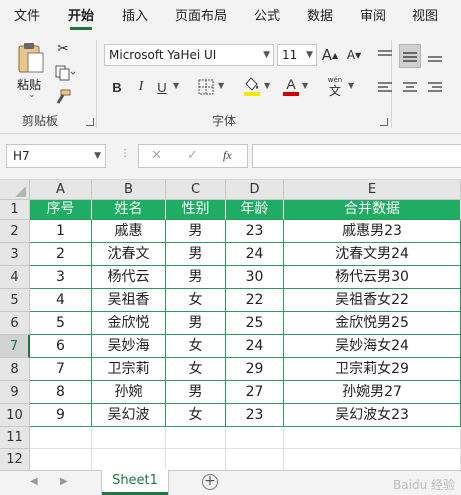 The height and width of the screenshot is (495, 461). Describe the element at coordinates (129, 210) in the screenshot. I see `table-header-cell: 姓名` at that location.